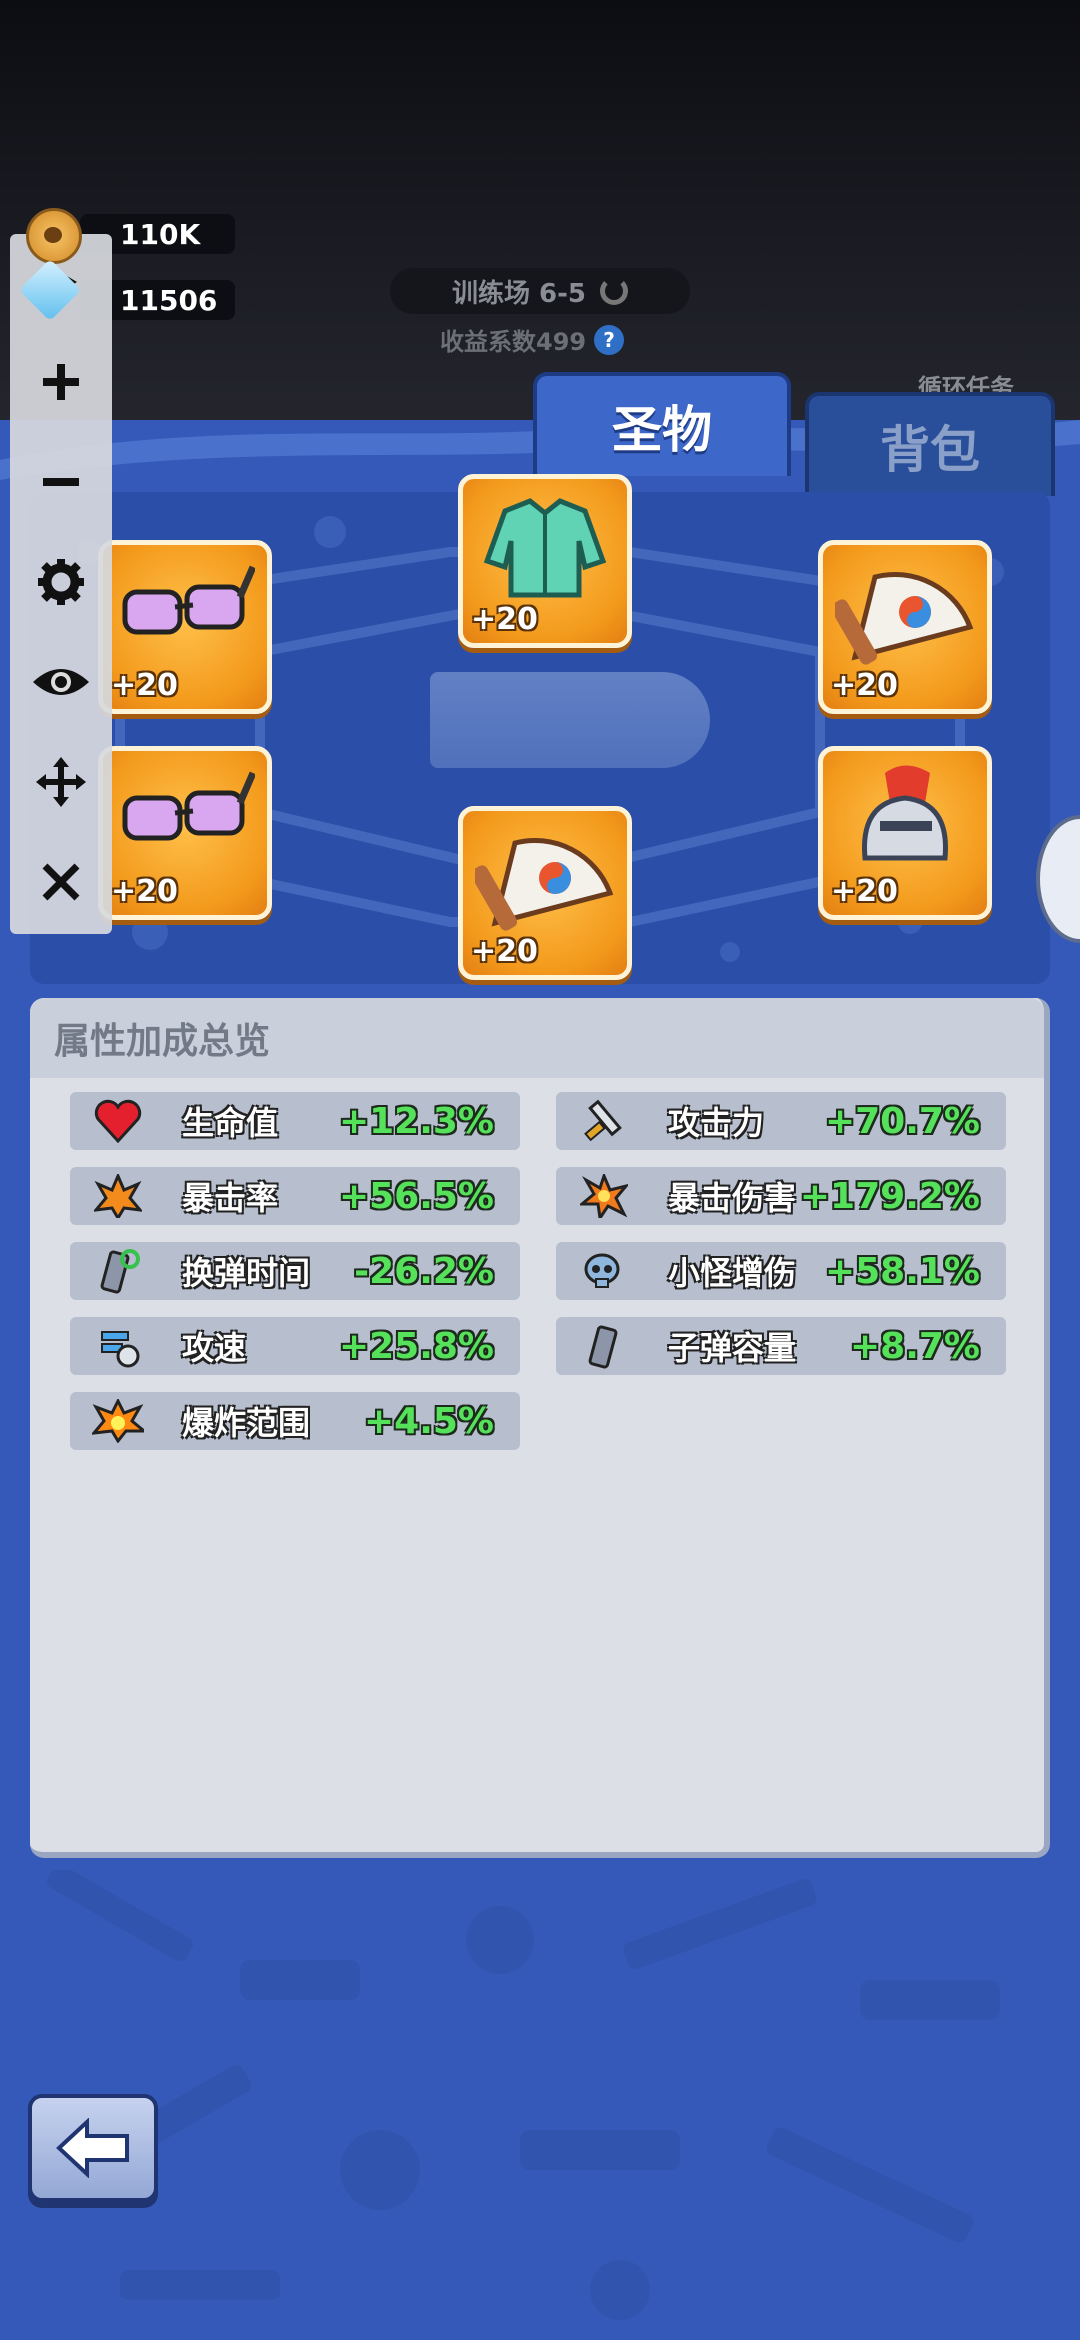  Describe the element at coordinates (732, 1198) in the screenshot. I see `attr-label: 暴击伤害` at that location.